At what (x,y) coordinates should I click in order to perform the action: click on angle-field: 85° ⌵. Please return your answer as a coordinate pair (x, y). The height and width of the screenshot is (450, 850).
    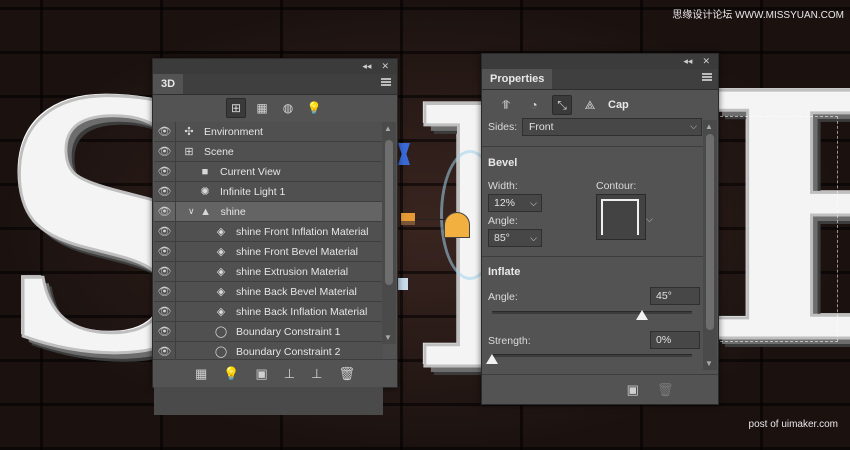
    Looking at the image, I should click on (515, 238).